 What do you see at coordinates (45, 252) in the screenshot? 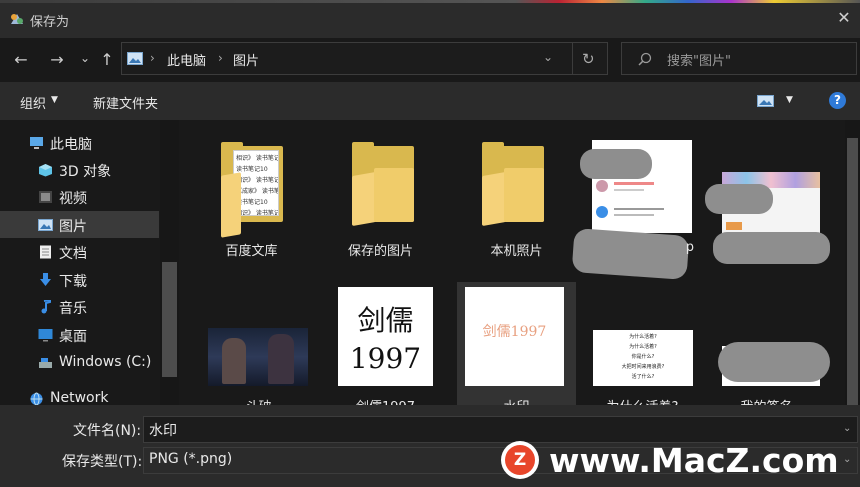
I see `document-icon` at bounding box center [45, 252].